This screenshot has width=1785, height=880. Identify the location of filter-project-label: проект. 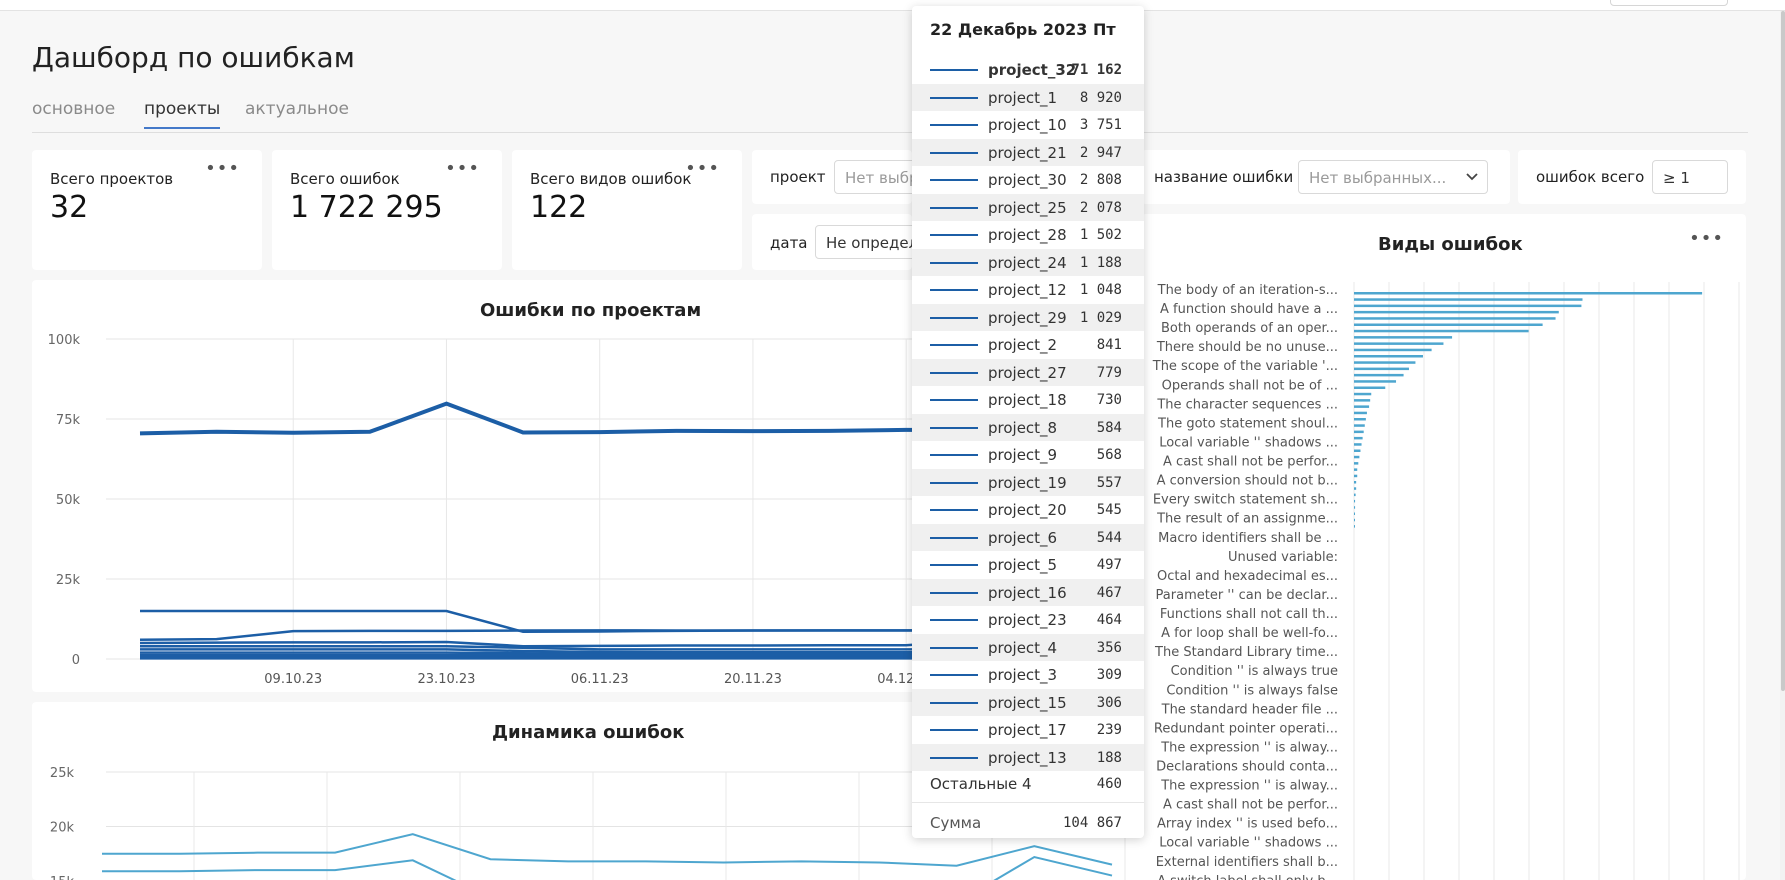
(798, 177).